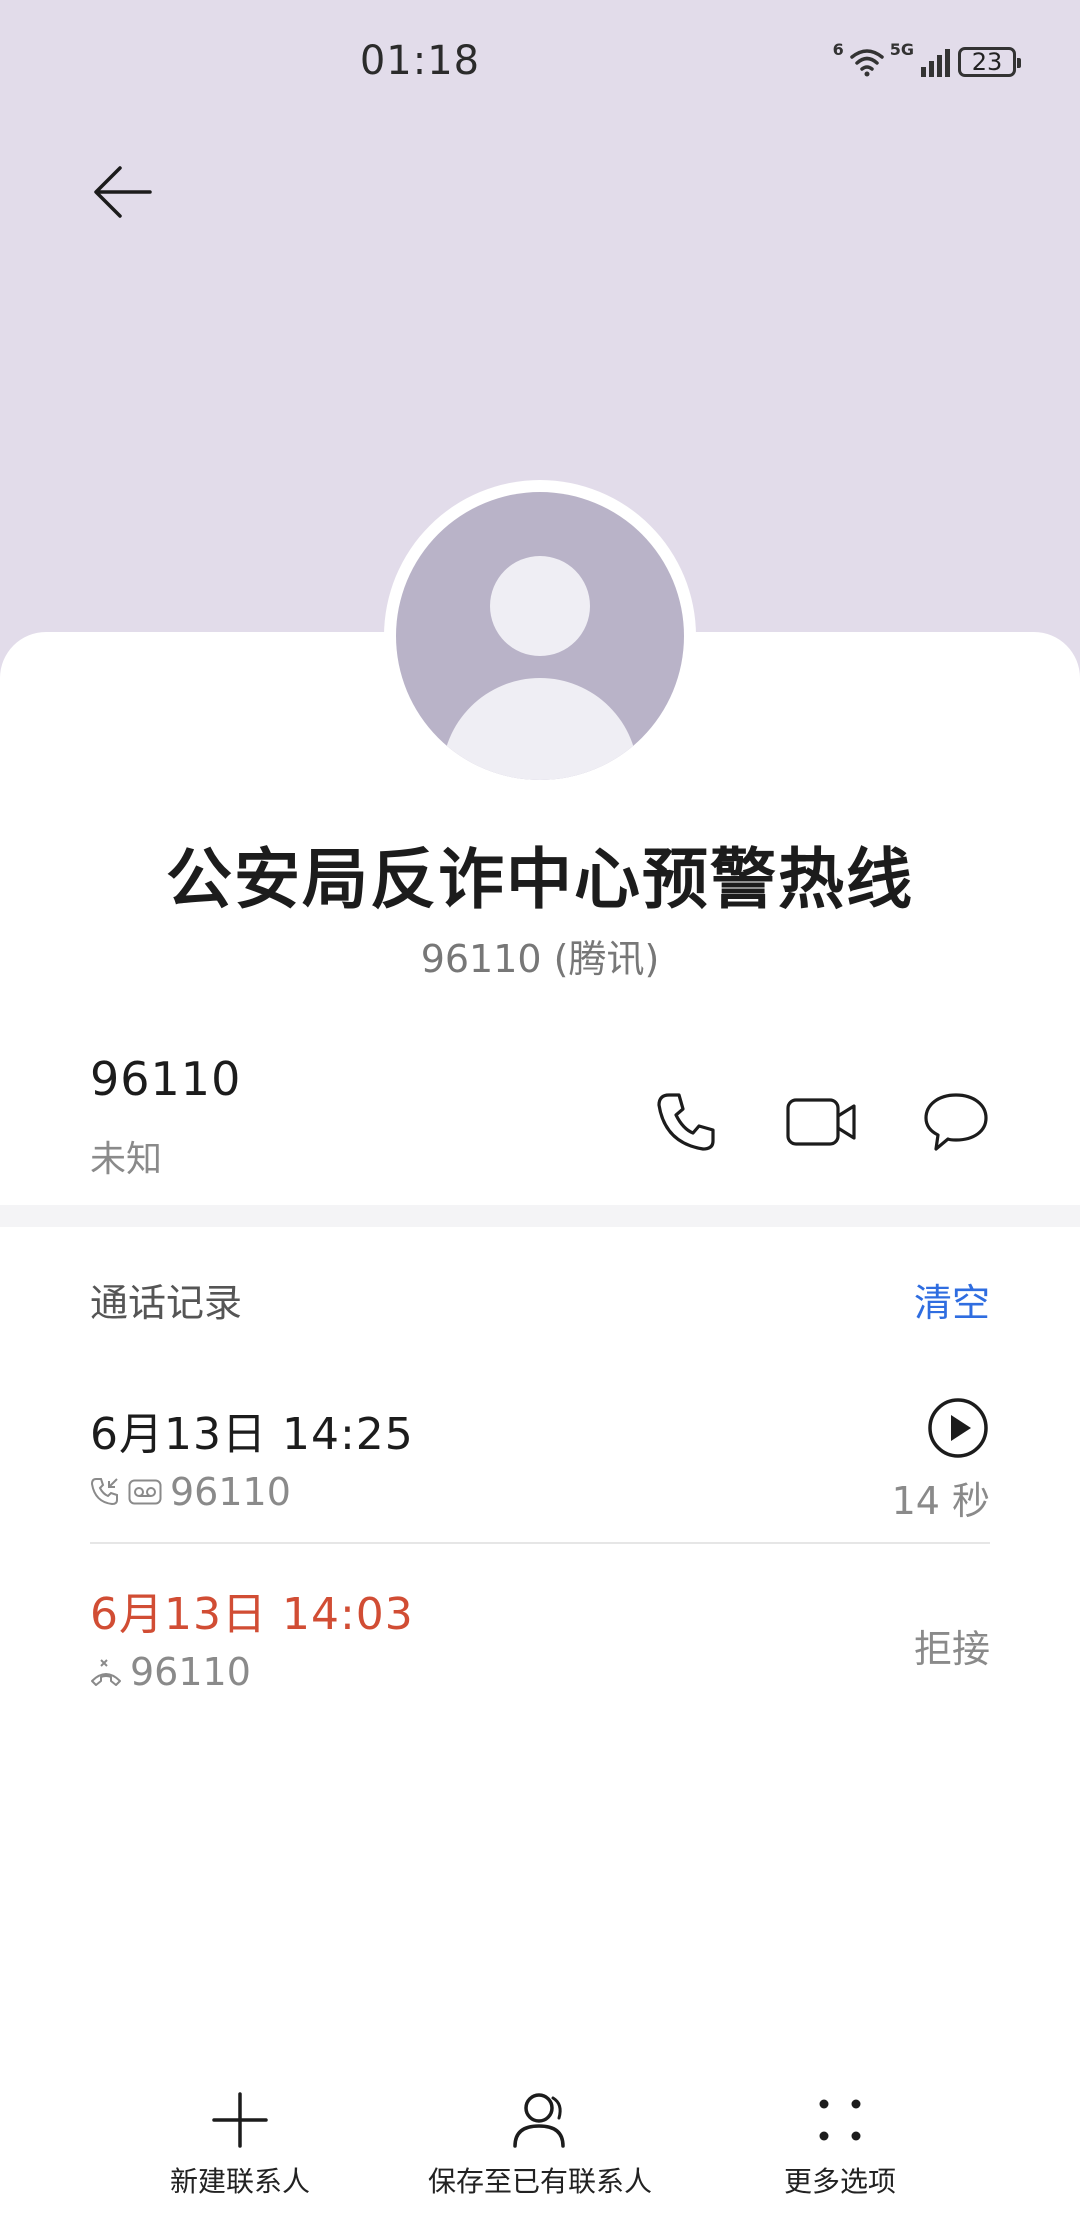 Image resolution: width=1080 pixels, height=2228 pixels. I want to click on call-log-item: 6月13日 14:25 96110 14 秒, so click(540, 1473).